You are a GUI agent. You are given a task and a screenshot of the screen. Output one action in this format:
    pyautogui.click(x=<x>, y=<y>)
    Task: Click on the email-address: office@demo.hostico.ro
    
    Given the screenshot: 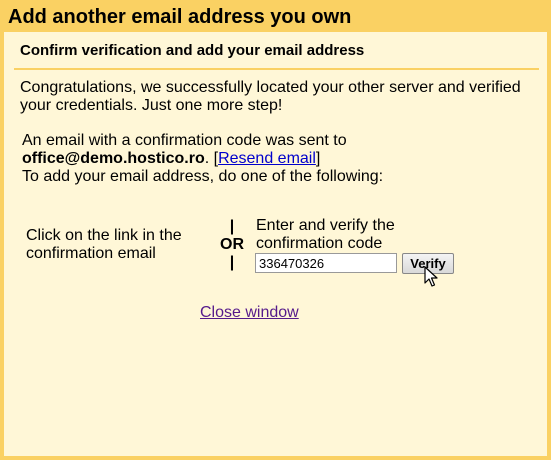 What is the action you would take?
    pyautogui.click(x=113, y=158)
    